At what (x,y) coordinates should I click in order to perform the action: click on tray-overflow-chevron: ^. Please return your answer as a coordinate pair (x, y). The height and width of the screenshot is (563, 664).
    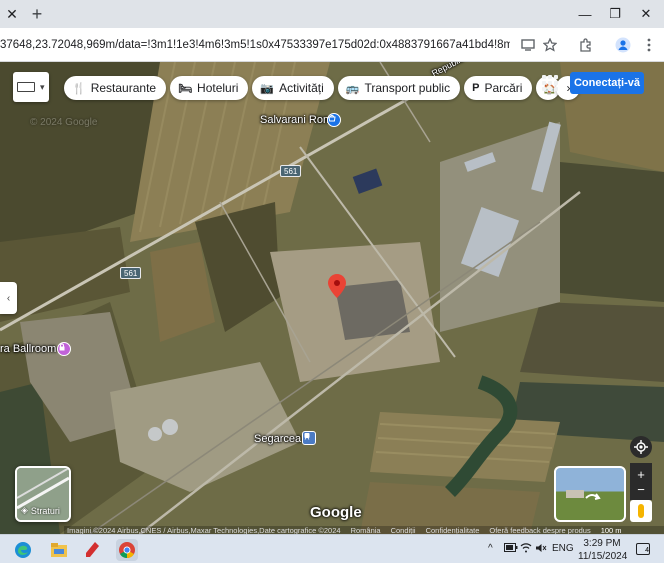
    Looking at the image, I should click on (490, 548).